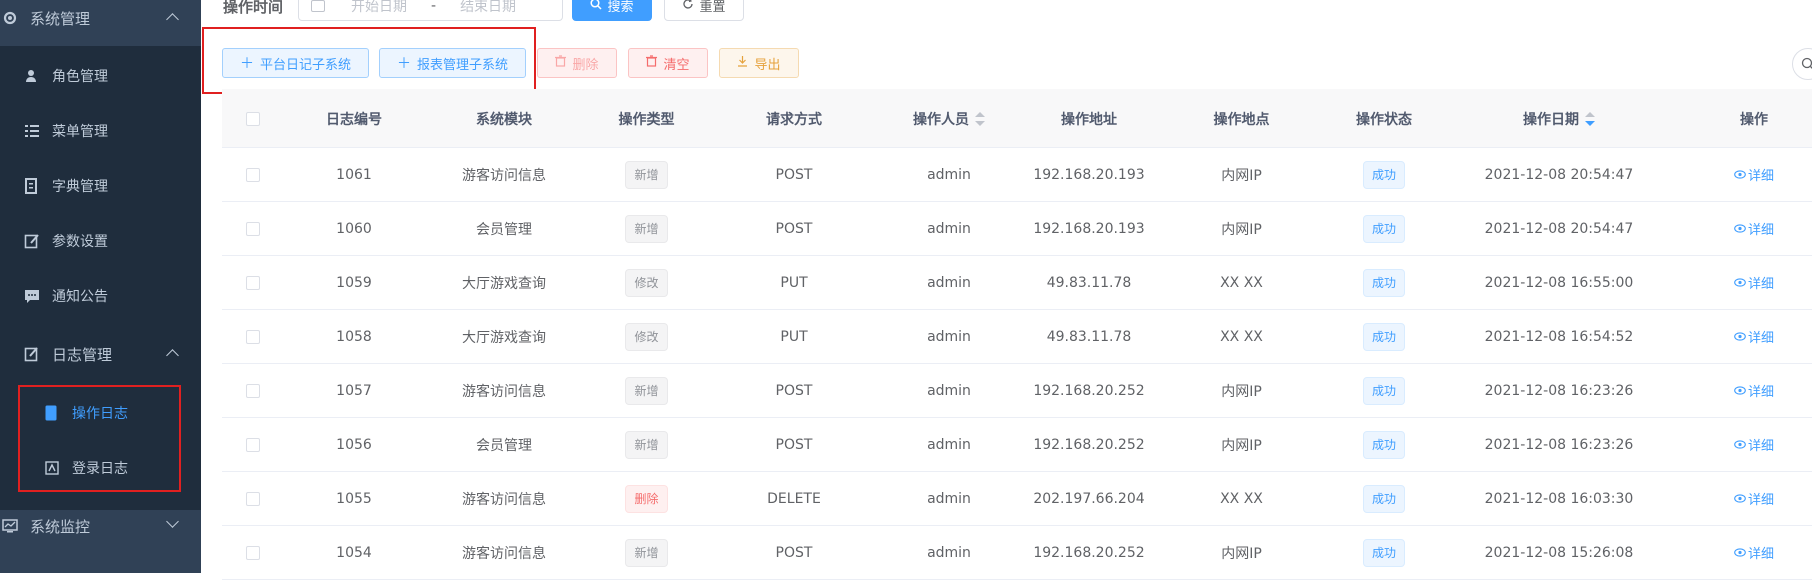  What do you see at coordinates (759, 63) in the screenshot?
I see `export-button: 导出` at bounding box center [759, 63].